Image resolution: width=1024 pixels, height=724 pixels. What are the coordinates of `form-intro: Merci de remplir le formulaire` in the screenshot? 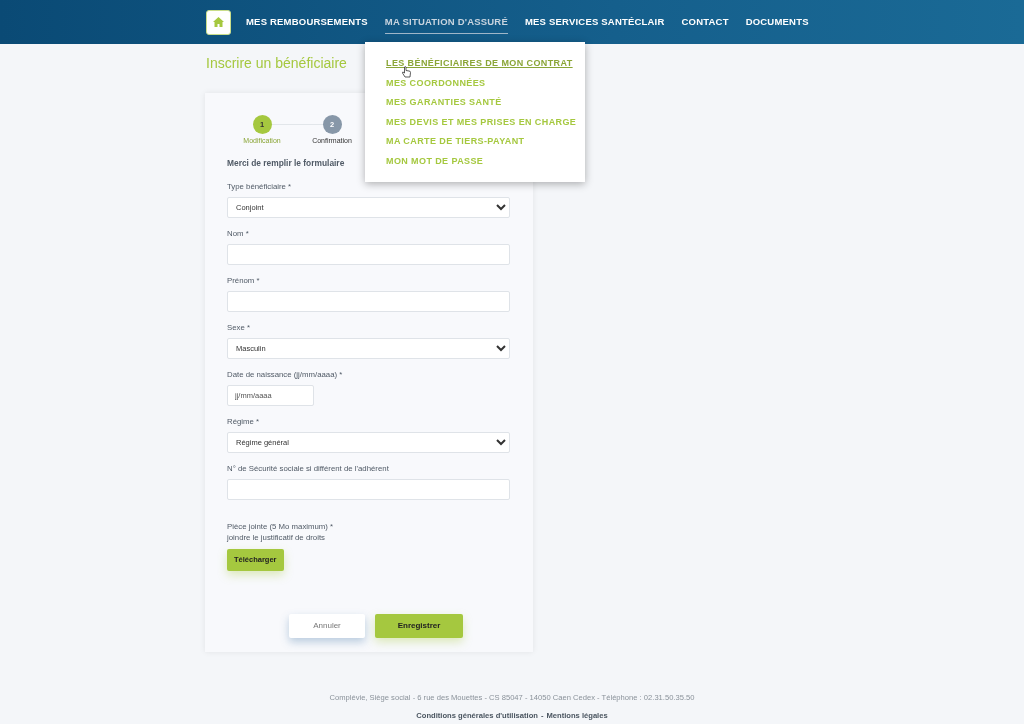 It's located at (286, 163).